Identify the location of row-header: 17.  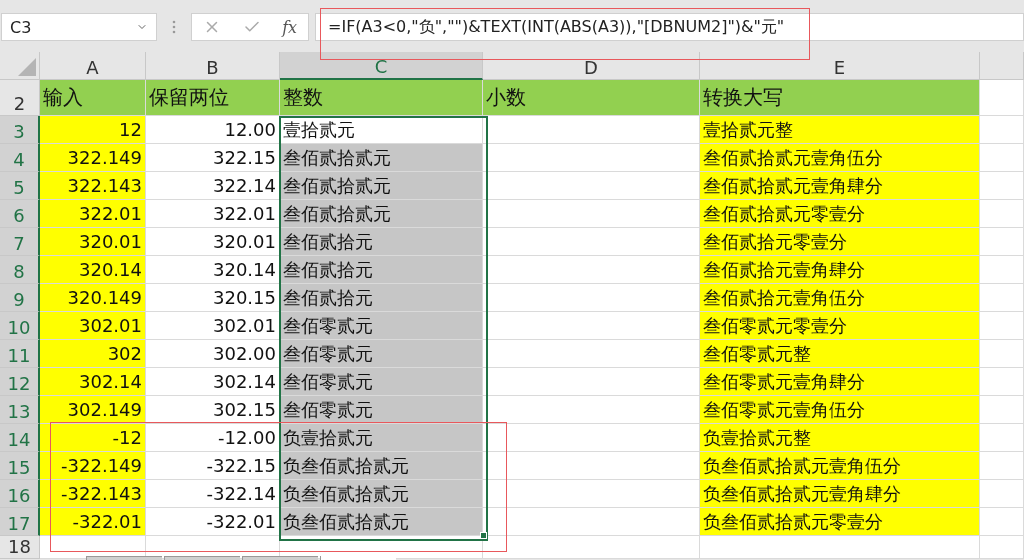
(20, 522).